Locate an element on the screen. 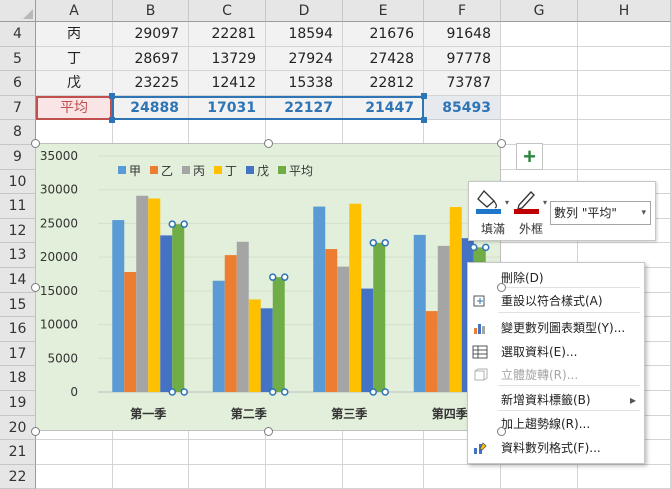 This screenshot has width=671, height=489. row-header: 10 is located at coordinates (18, 182).